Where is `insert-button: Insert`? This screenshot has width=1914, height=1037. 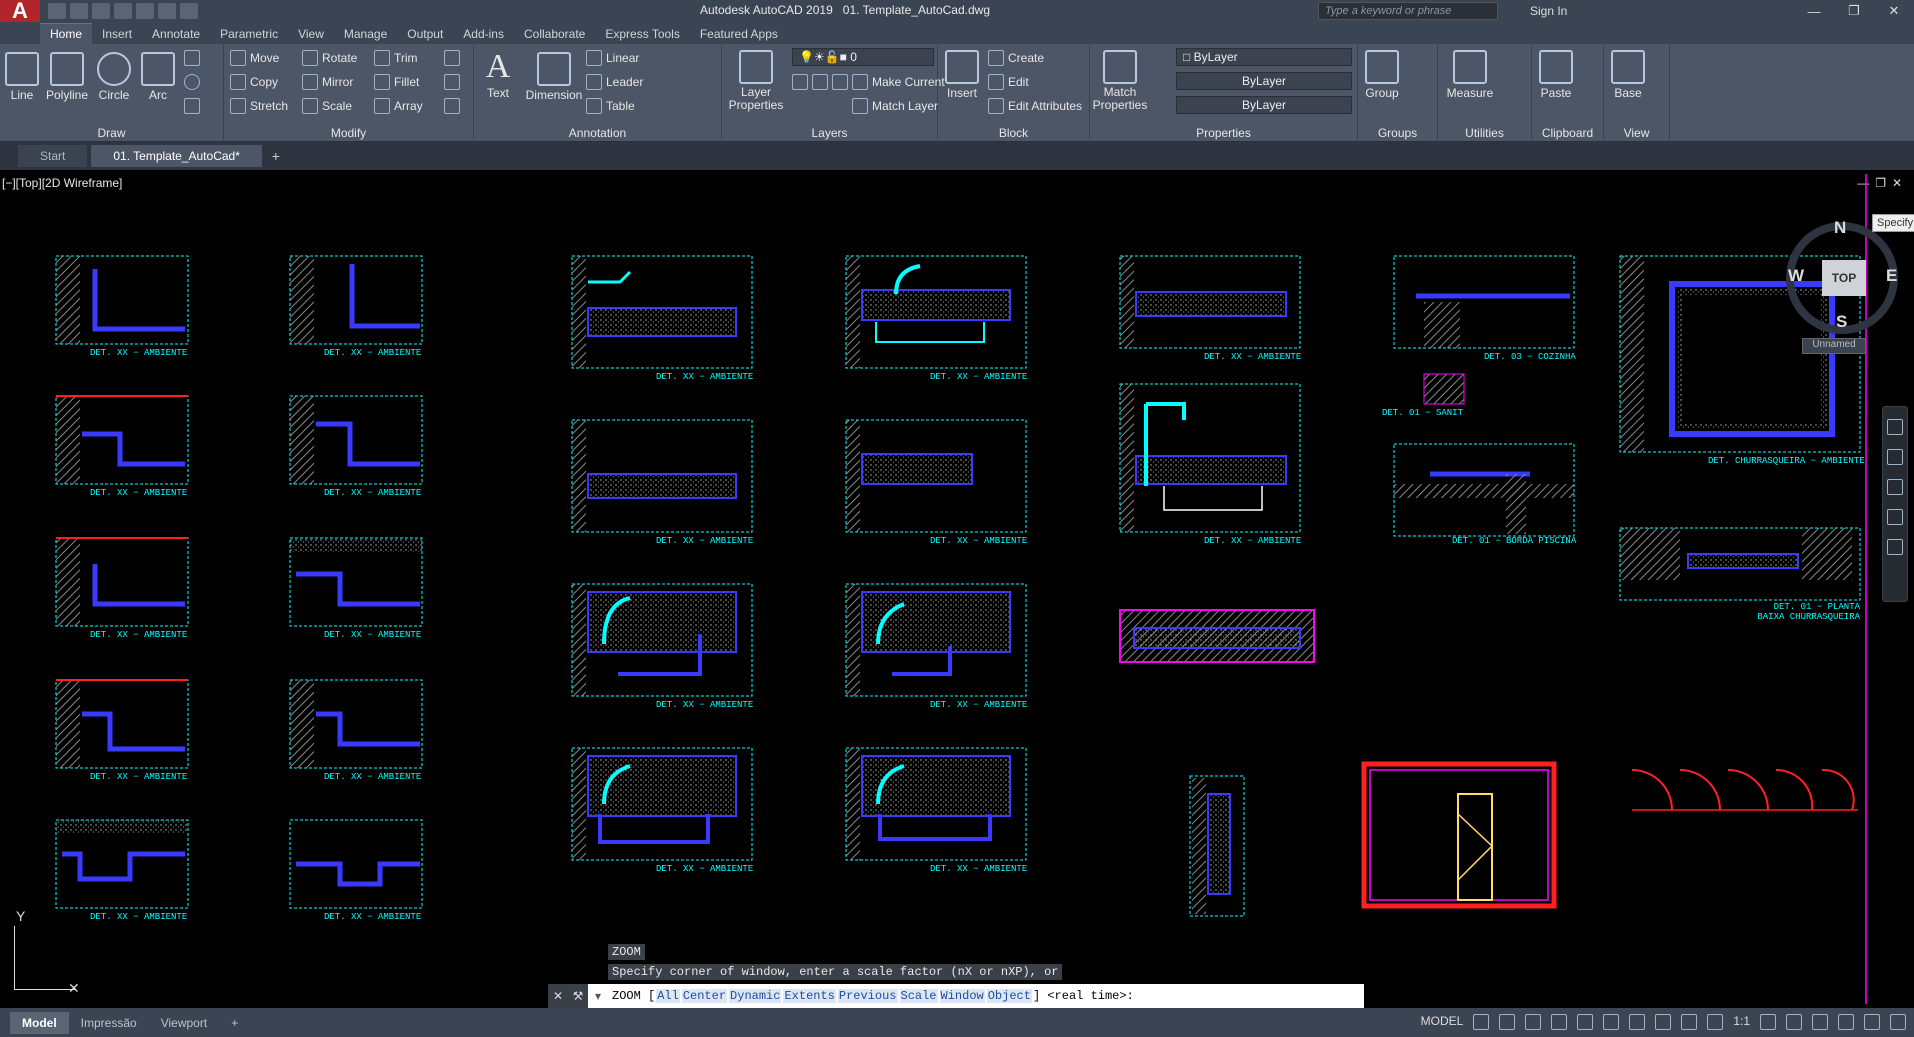 insert-button: Insert is located at coordinates (962, 75).